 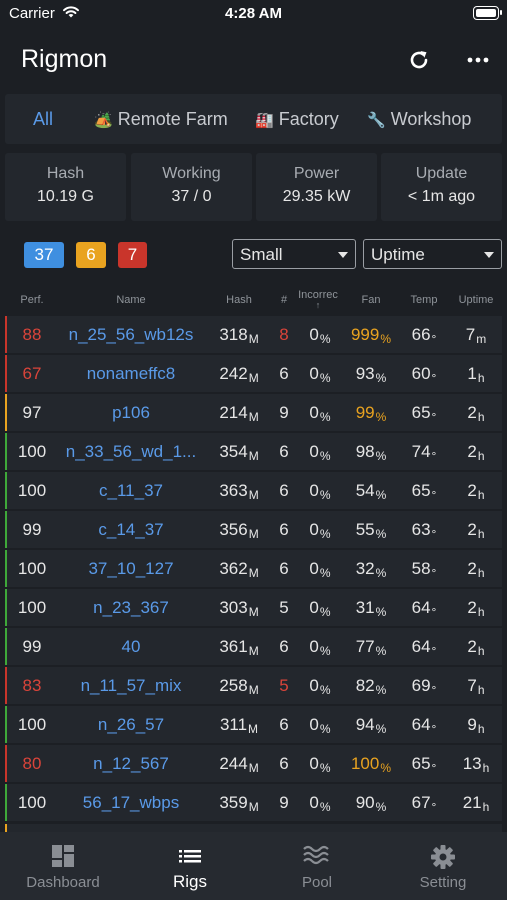 What do you see at coordinates (421, 373) in the screenshot?
I see `temp-value: 60` at bounding box center [421, 373].